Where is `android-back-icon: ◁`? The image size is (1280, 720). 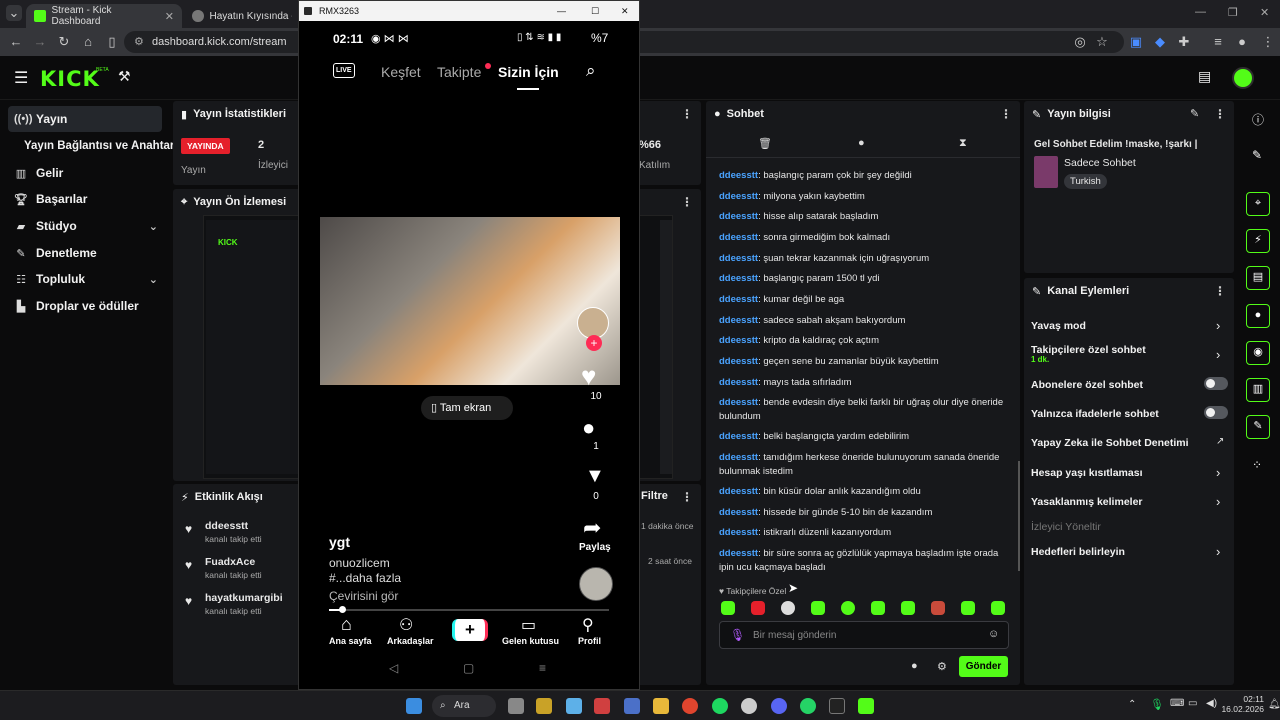 android-back-icon: ◁ is located at coordinates (393, 668).